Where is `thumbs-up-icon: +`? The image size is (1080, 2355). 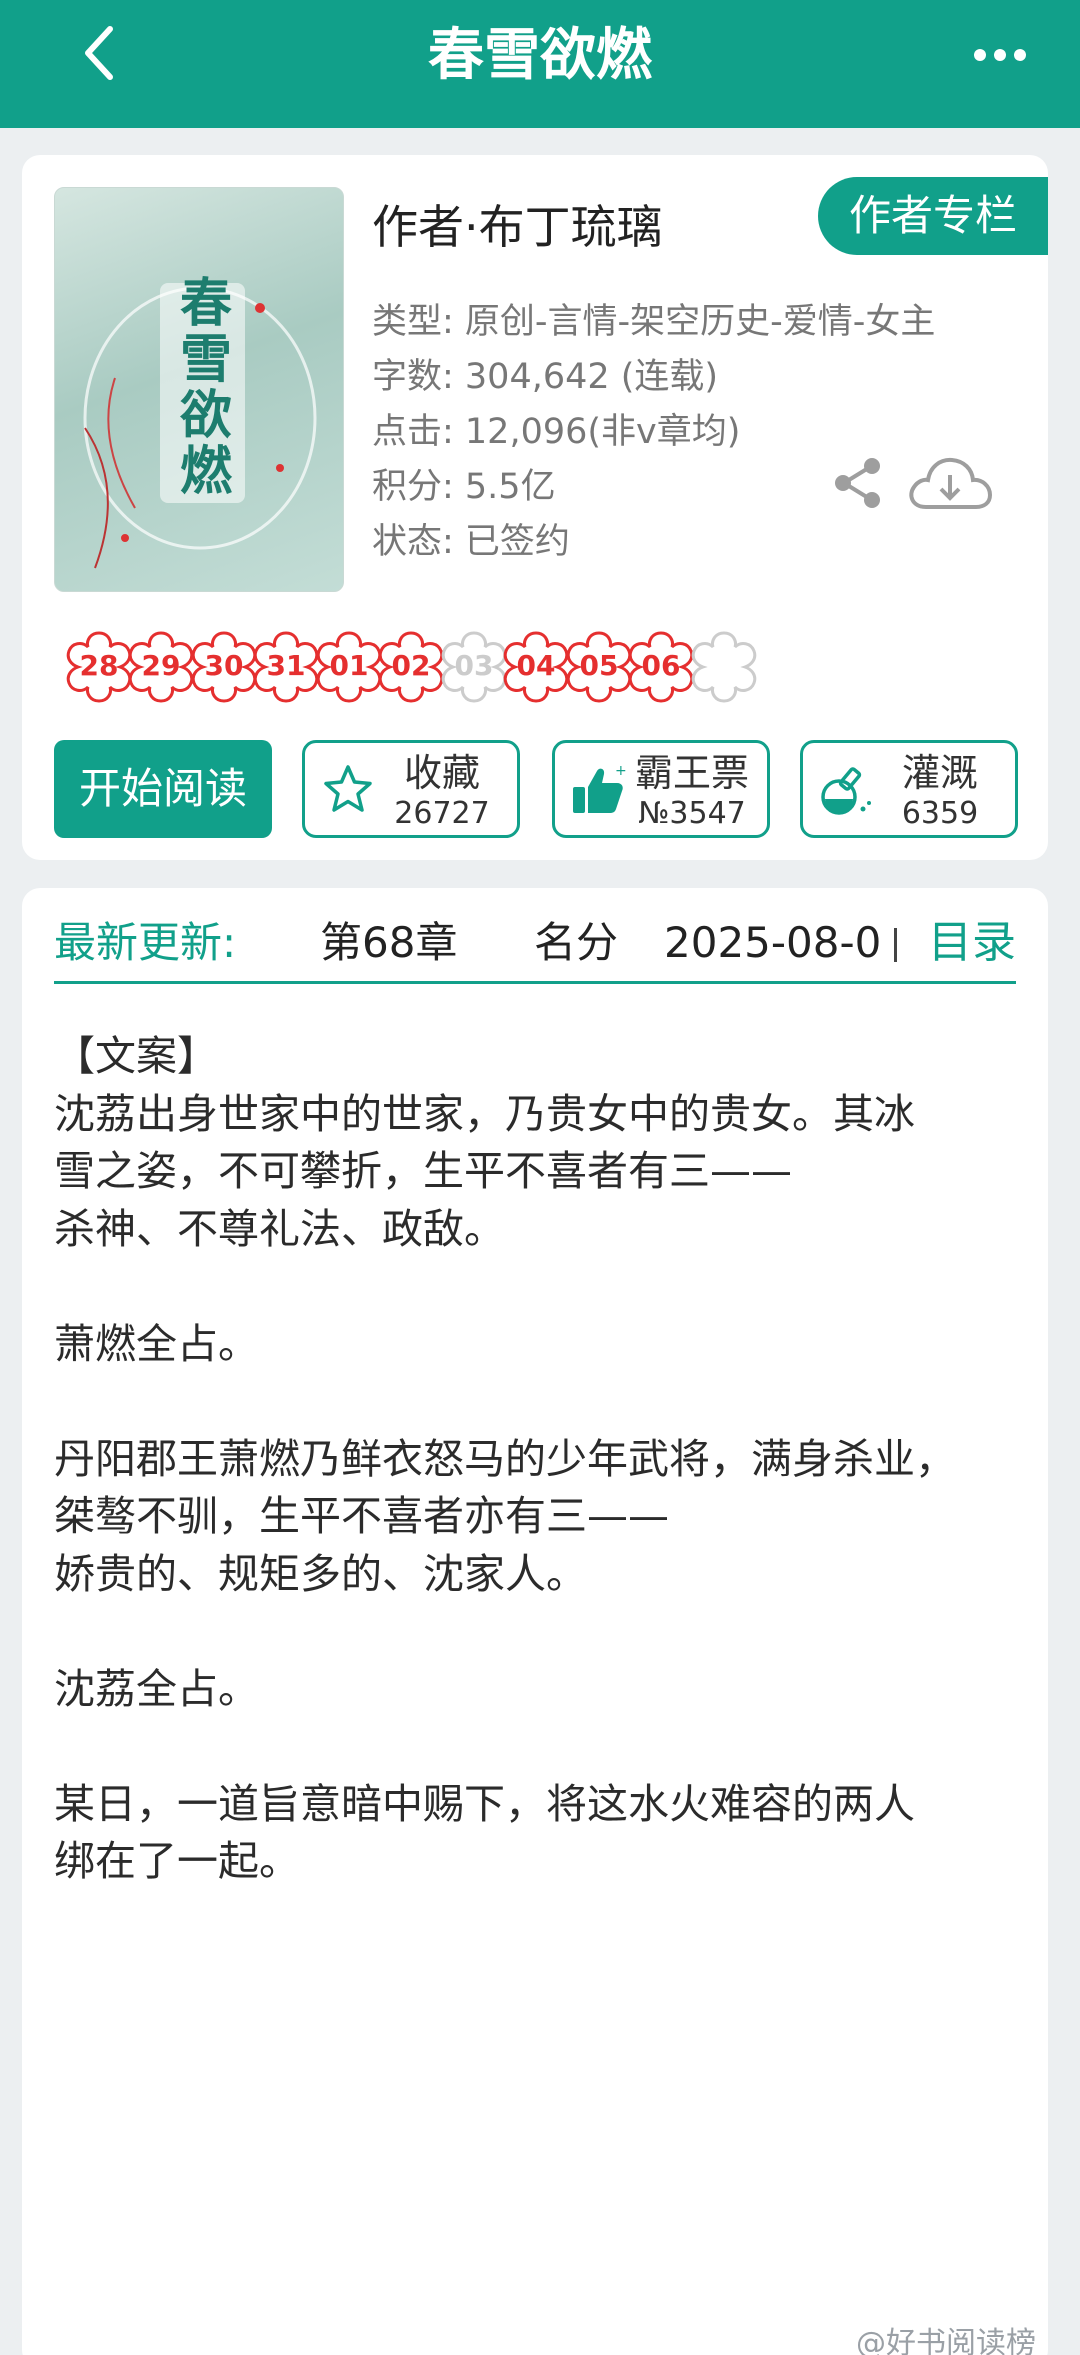 thumbs-up-icon: + is located at coordinates (600, 788).